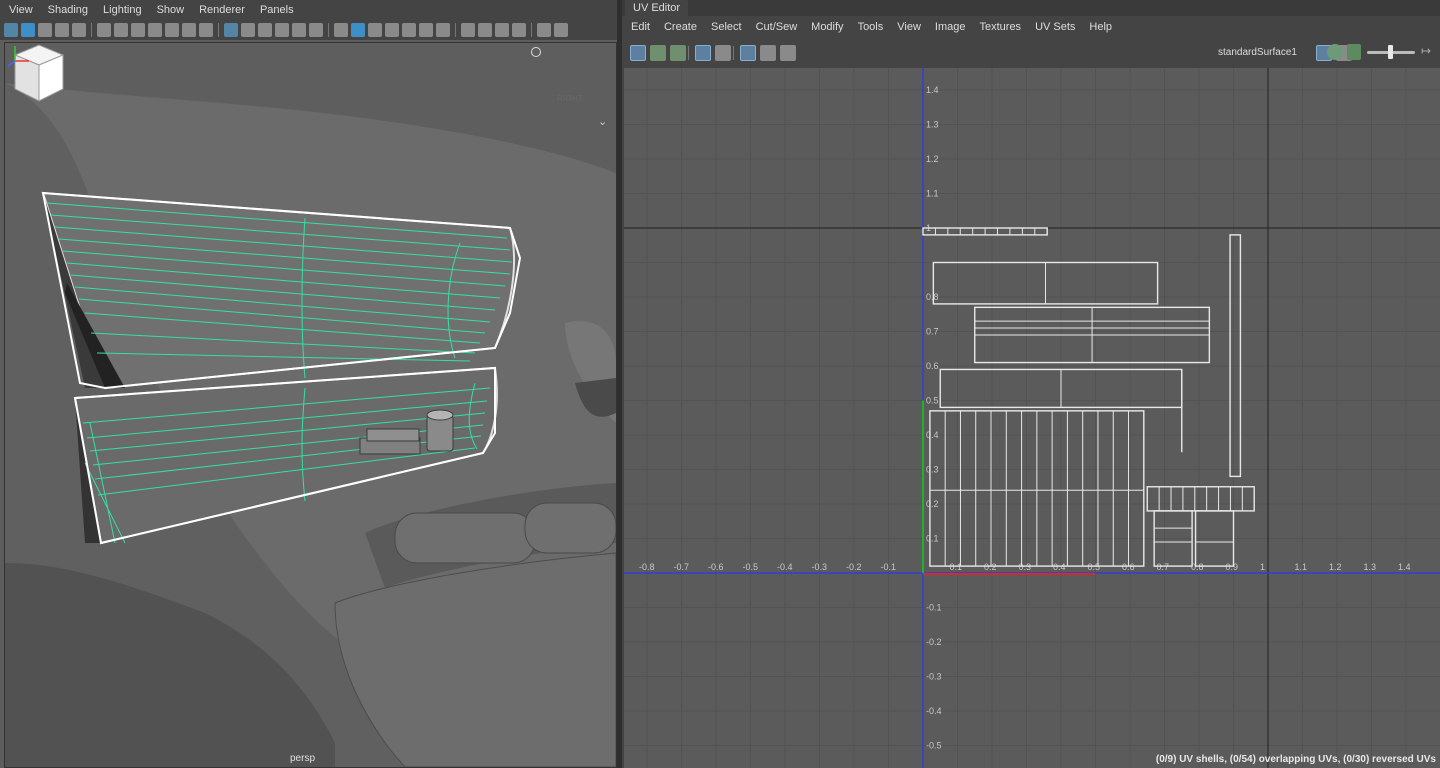 This screenshot has height=768, width=1440. I want to click on resolution-gate-icon, so click(138, 30).